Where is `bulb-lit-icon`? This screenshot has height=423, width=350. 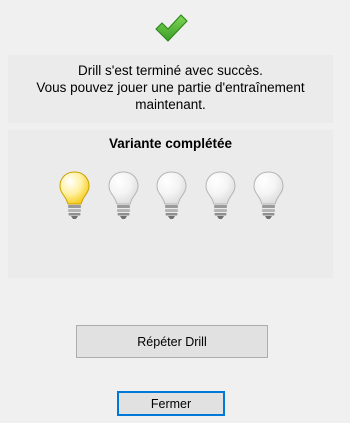
bulb-lit-icon is located at coordinates (74, 195).